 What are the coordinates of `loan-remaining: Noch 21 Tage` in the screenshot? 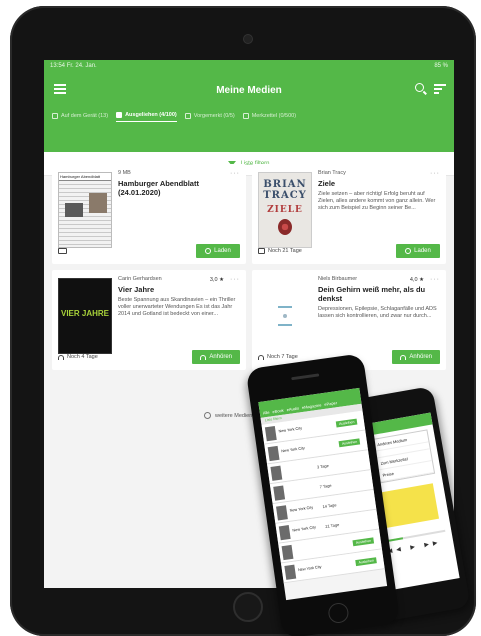 It's located at (285, 251).